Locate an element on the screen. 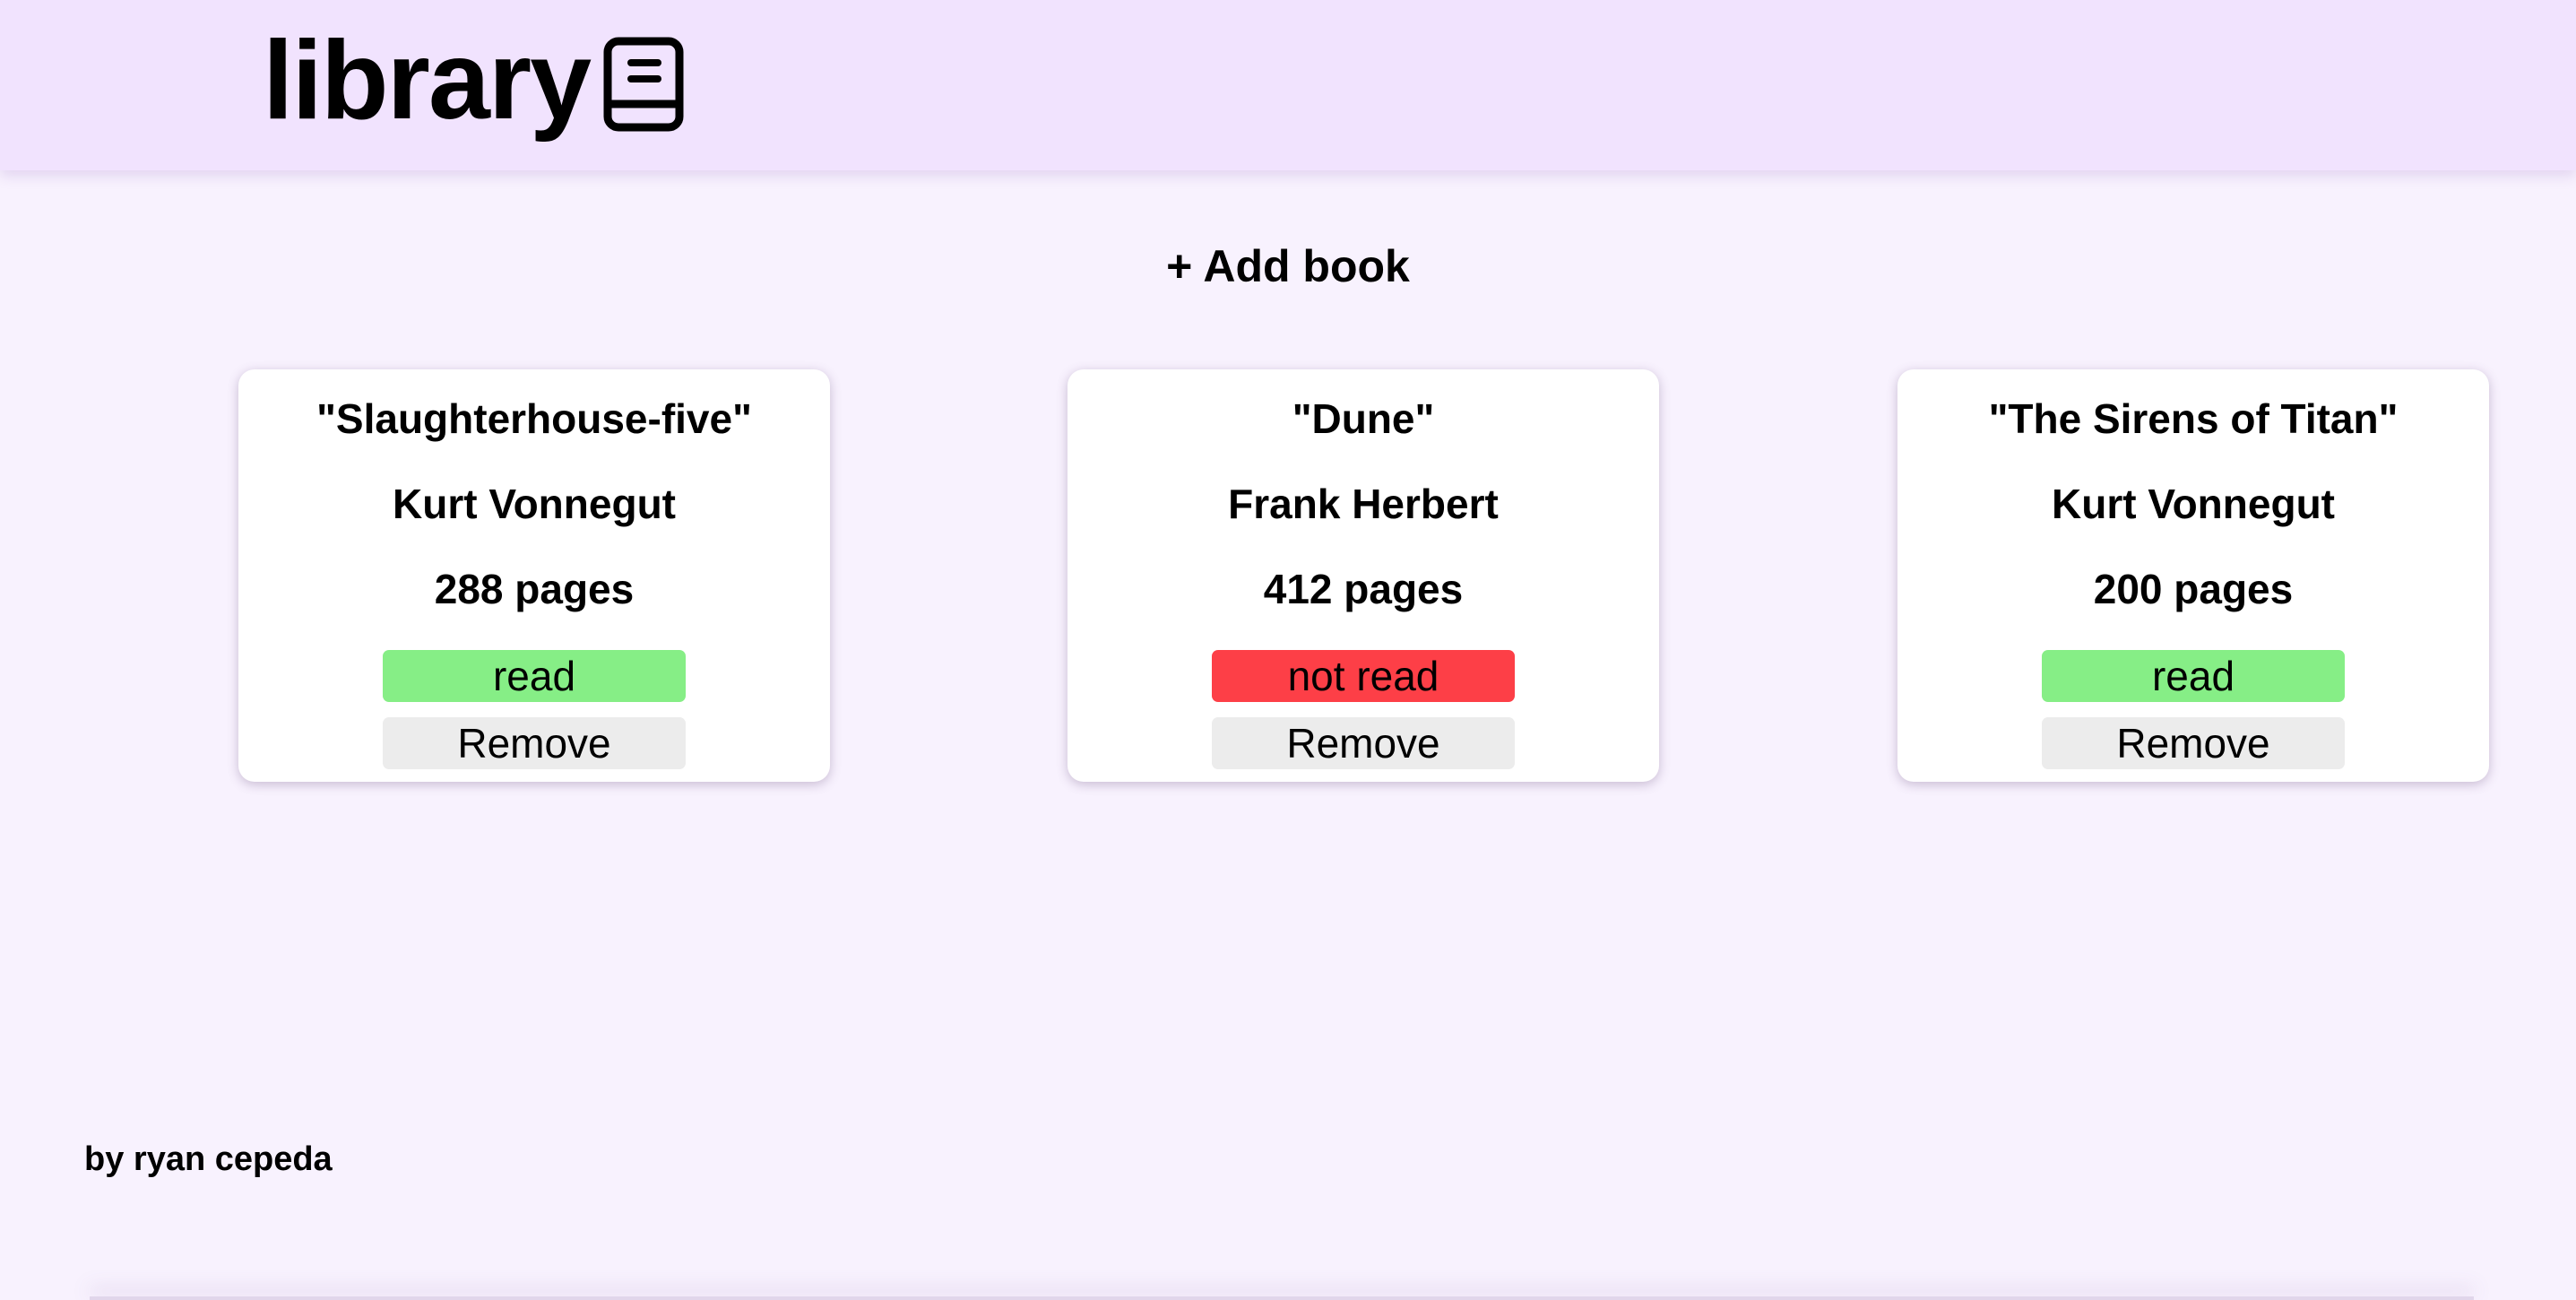 This screenshot has width=2576, height=1300. logo-text: library is located at coordinates (427, 81).